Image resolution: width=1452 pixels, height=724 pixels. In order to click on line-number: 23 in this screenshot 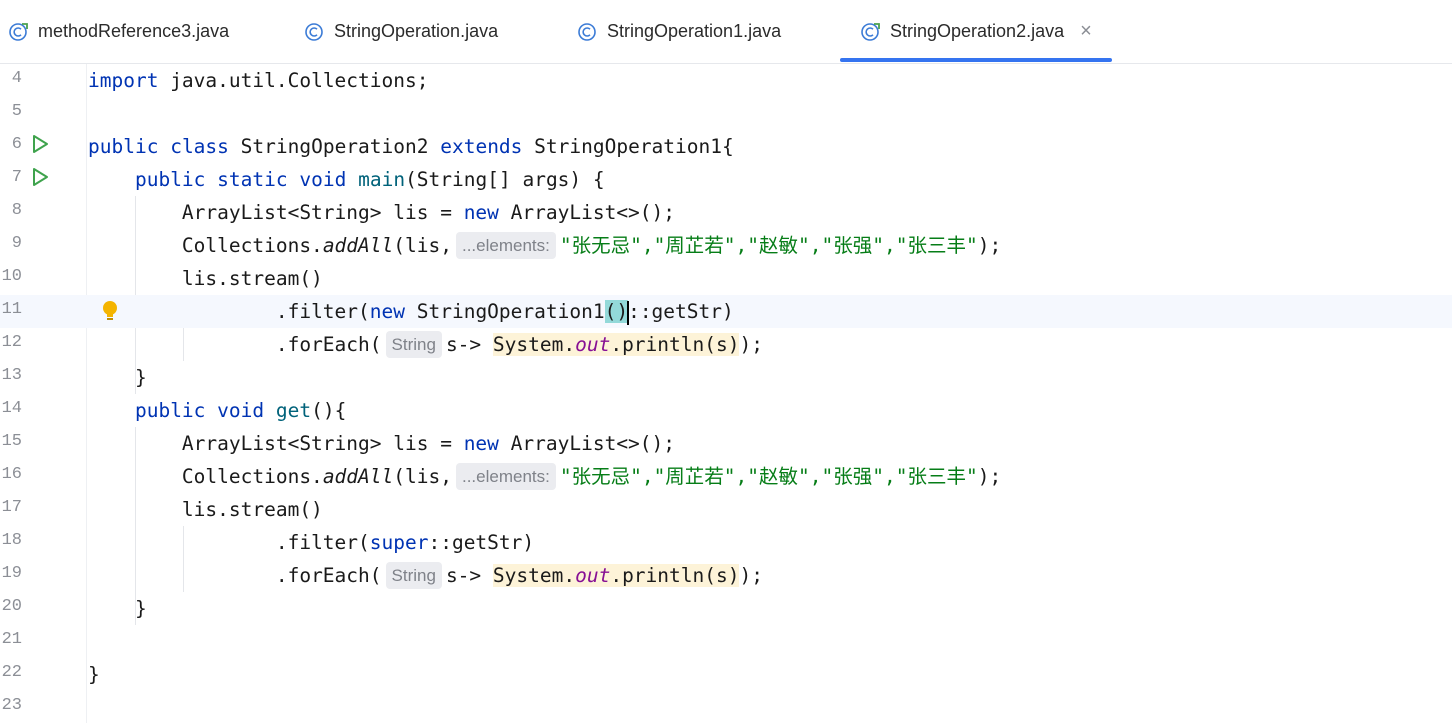, I will do `click(11, 705)`.